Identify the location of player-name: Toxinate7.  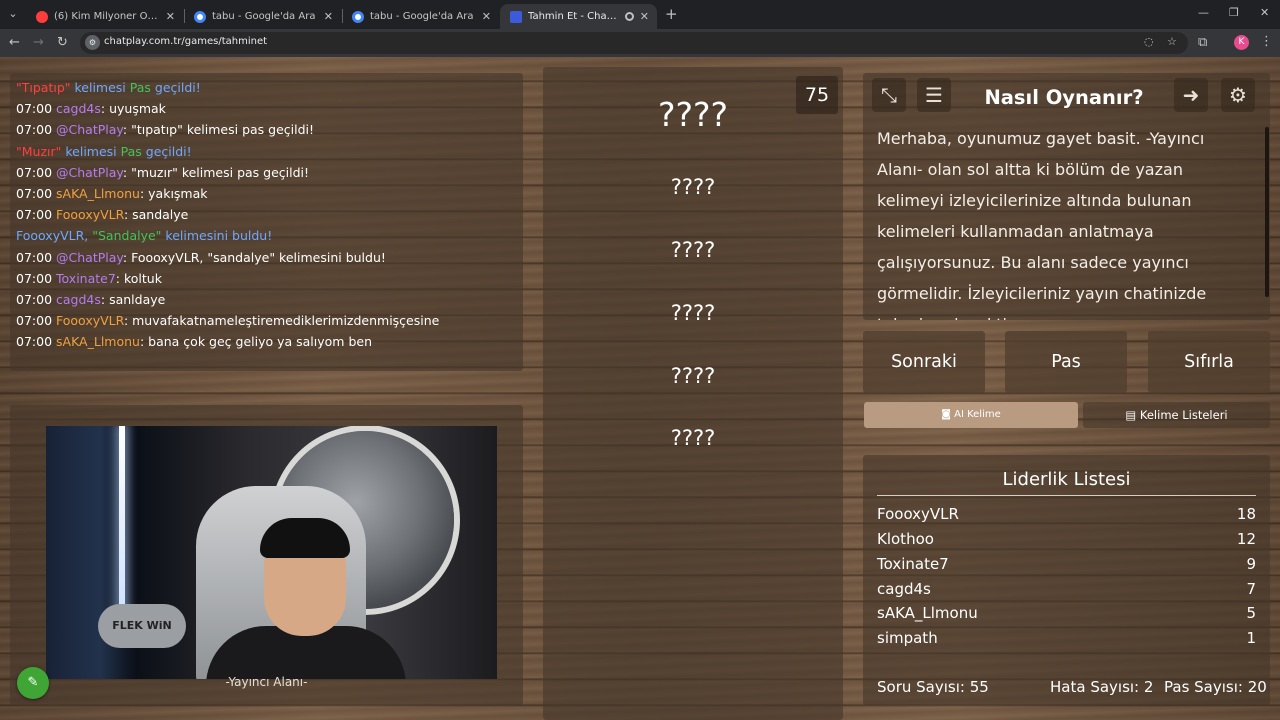
(913, 564).